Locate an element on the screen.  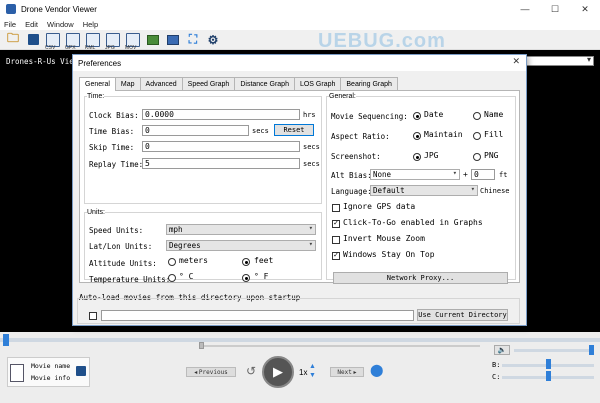
play-icon: ▶ is located at coordinates (278, 371).